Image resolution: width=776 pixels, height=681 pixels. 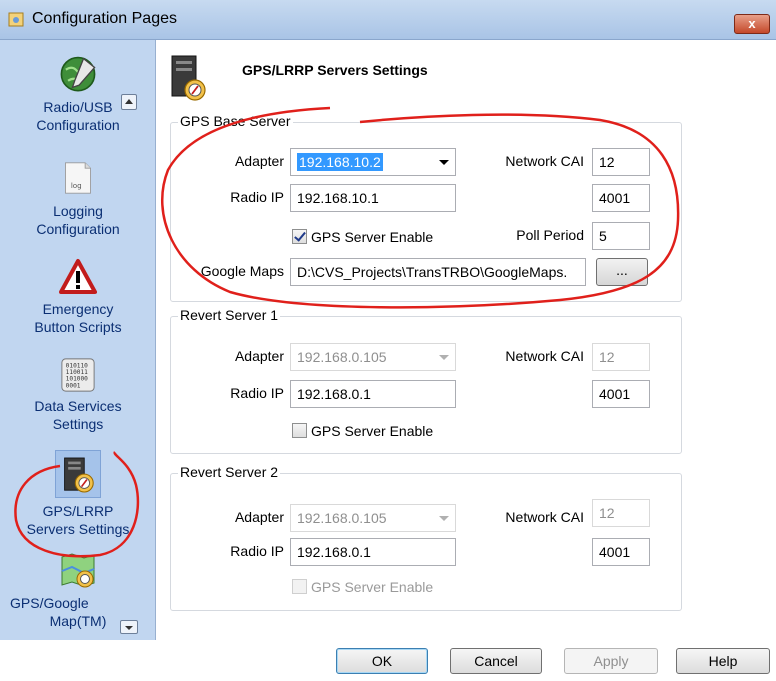 I want to click on ok-button: OK, so click(x=382, y=661).